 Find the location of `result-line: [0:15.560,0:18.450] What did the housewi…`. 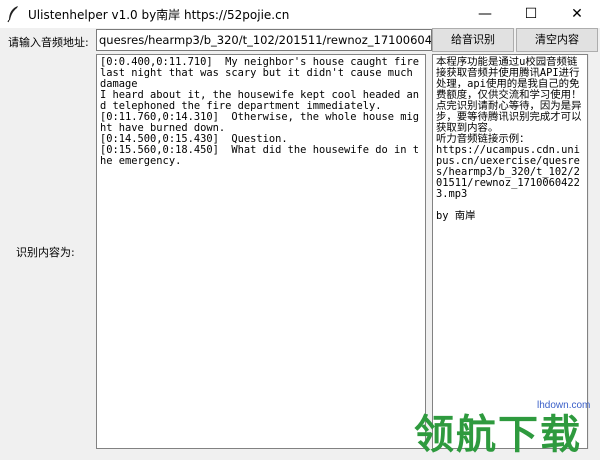

result-line: [0:15.560,0:18.450] What did the housewi… is located at coordinates (260, 155).